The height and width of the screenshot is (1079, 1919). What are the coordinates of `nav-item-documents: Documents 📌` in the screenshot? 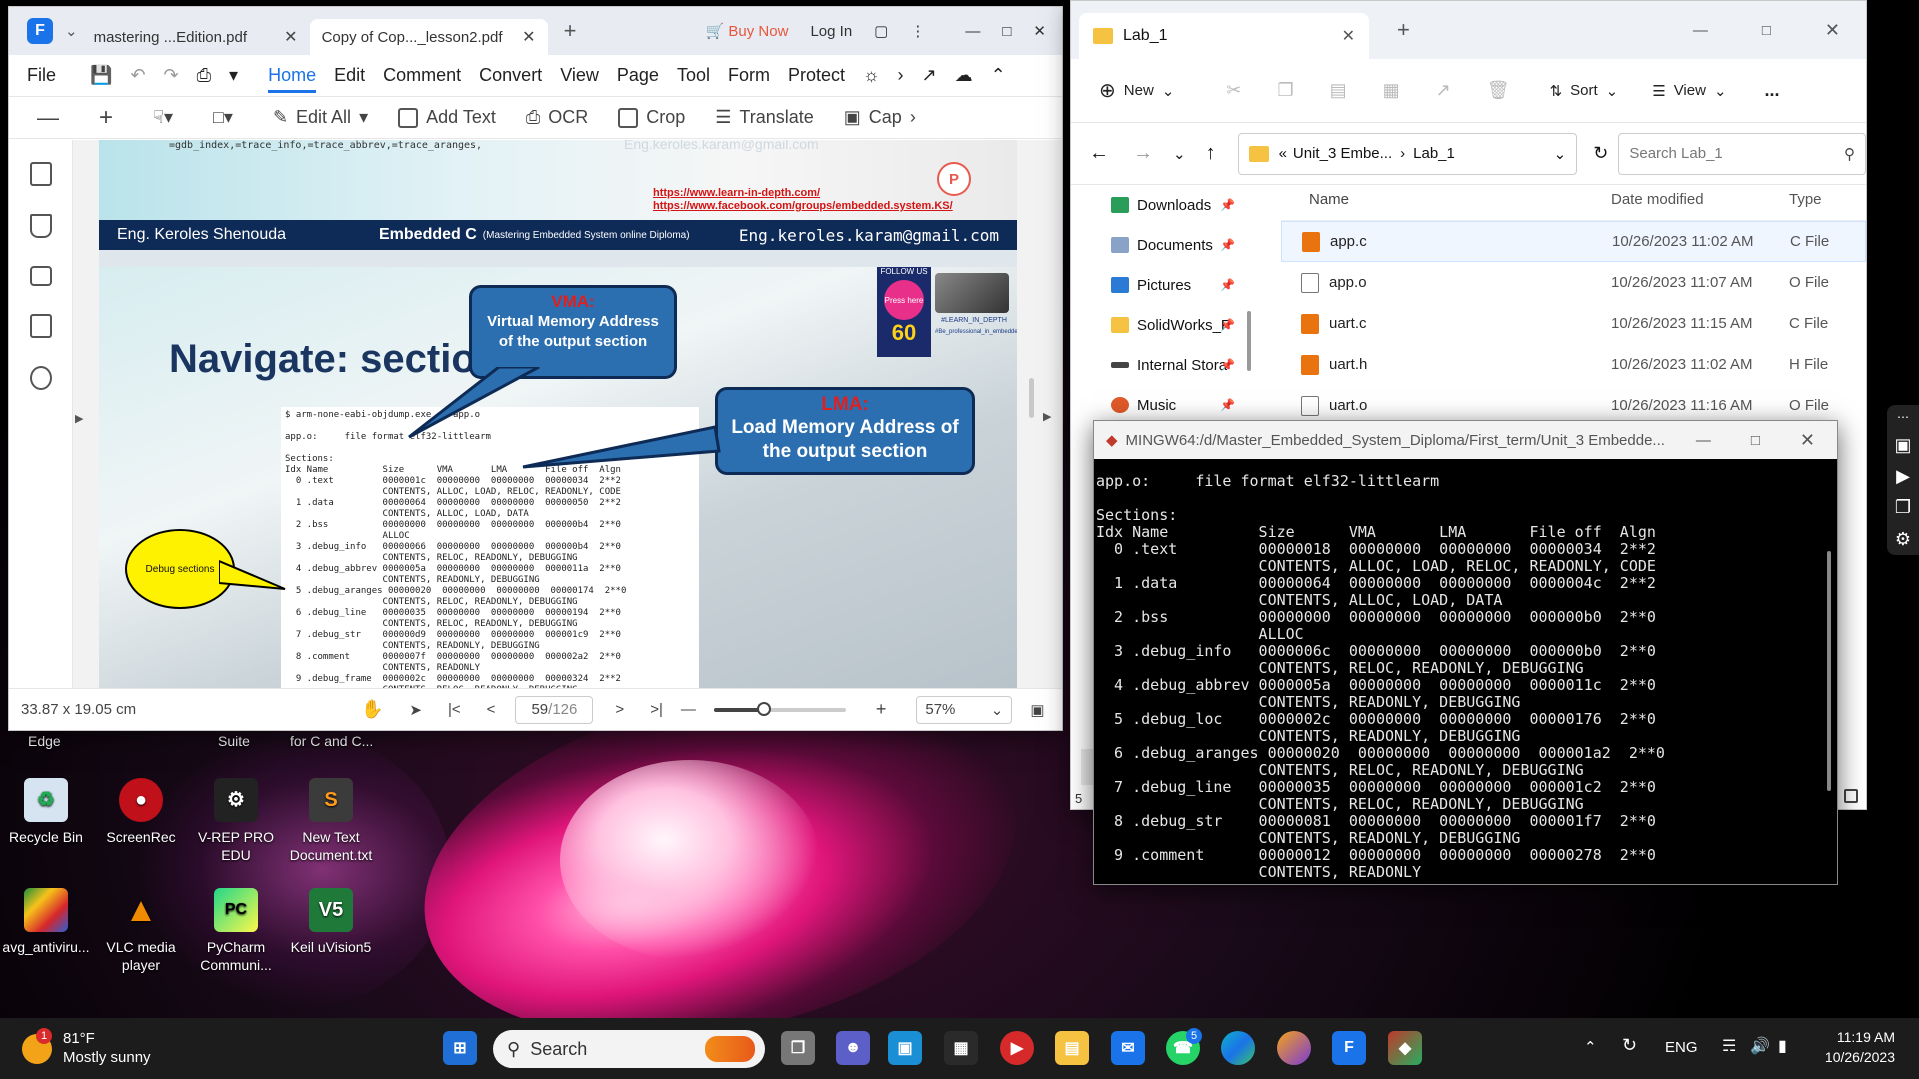 It's located at (1156, 245).